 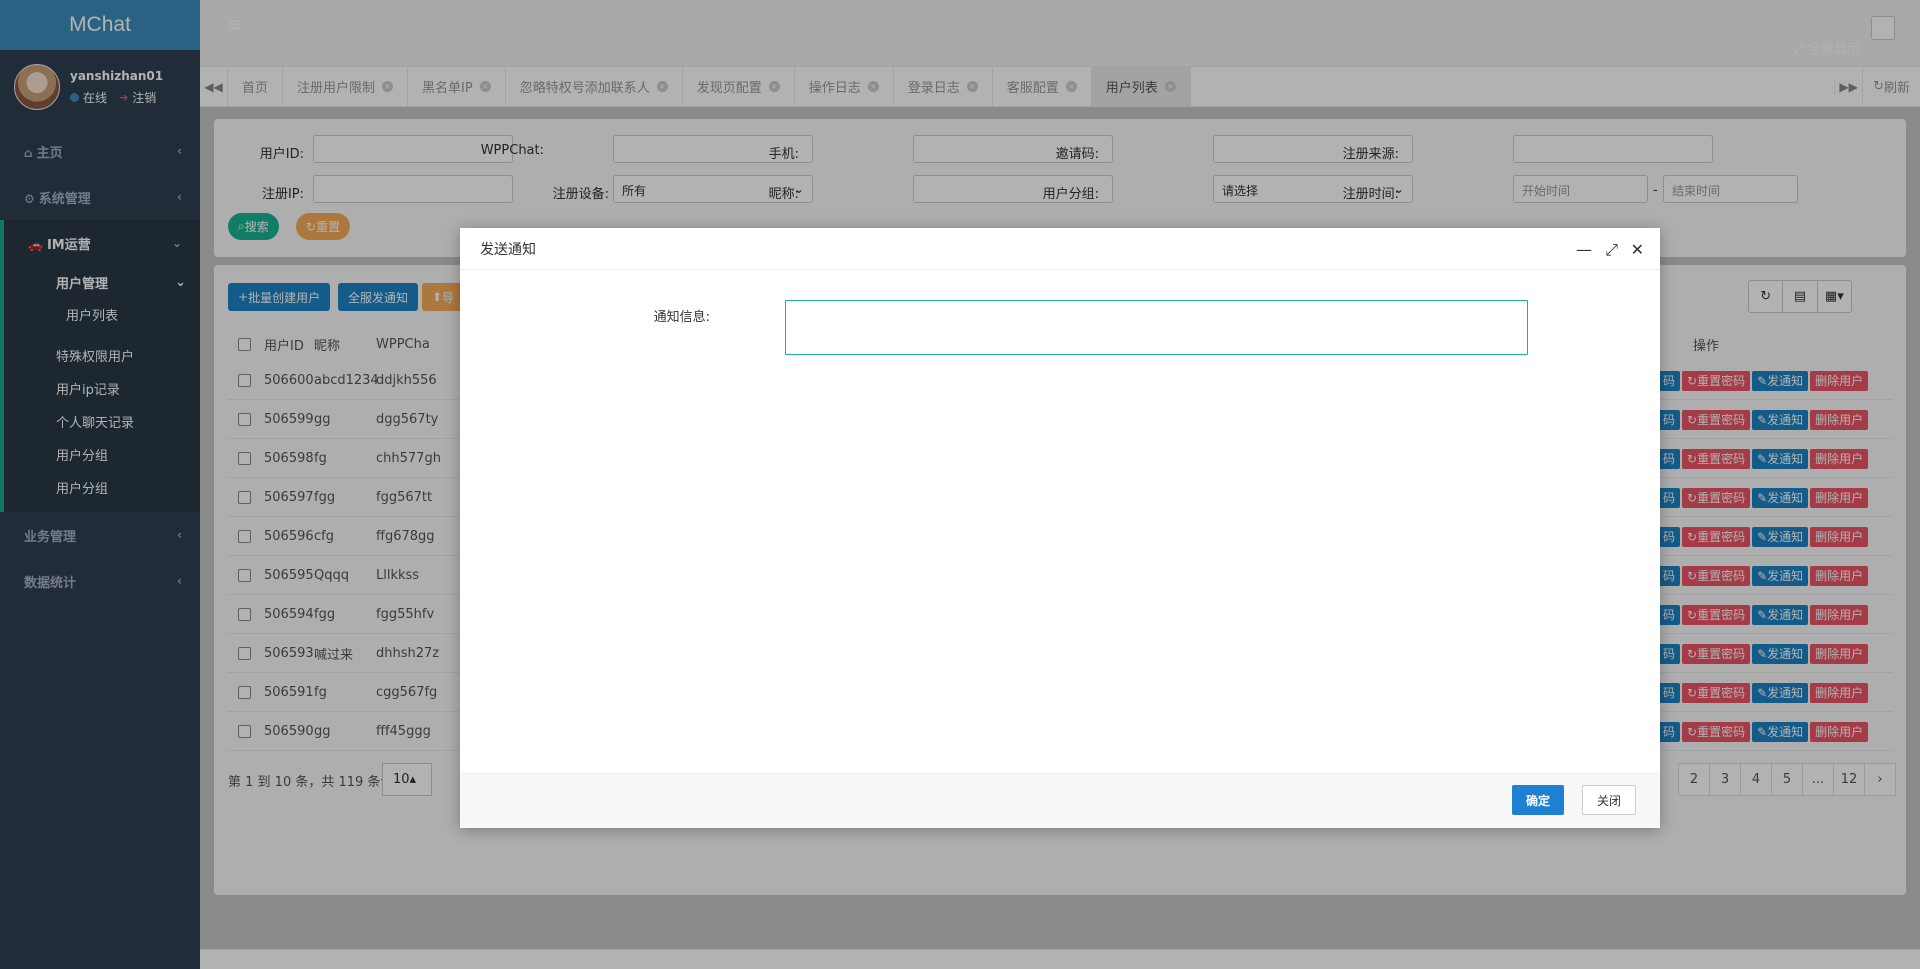 What do you see at coordinates (1060, 800) in the screenshot?
I see `dialog-footer: 确定 关闭` at bounding box center [1060, 800].